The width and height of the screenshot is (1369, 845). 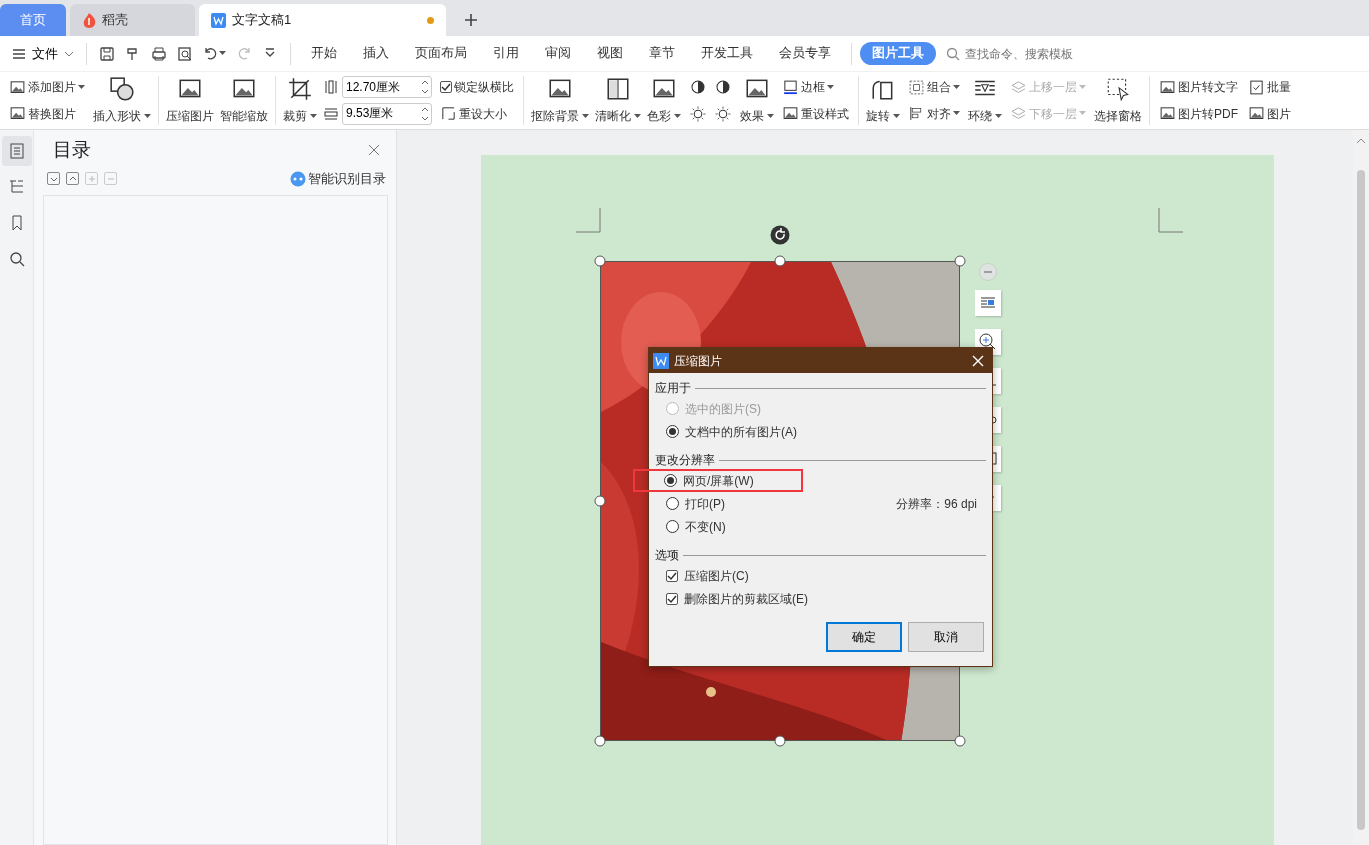 I want to click on tab-label: 首页, so click(x=33, y=20).